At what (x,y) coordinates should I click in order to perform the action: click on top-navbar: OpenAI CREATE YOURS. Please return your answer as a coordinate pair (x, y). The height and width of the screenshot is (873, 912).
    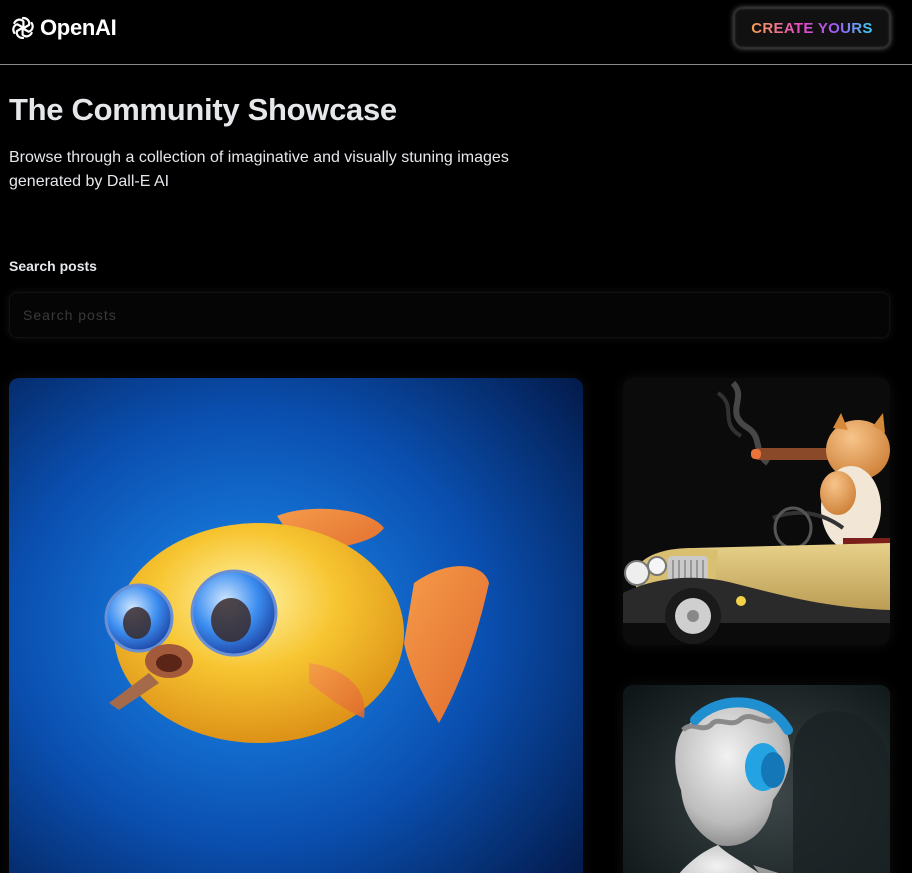
    Looking at the image, I should click on (456, 32).